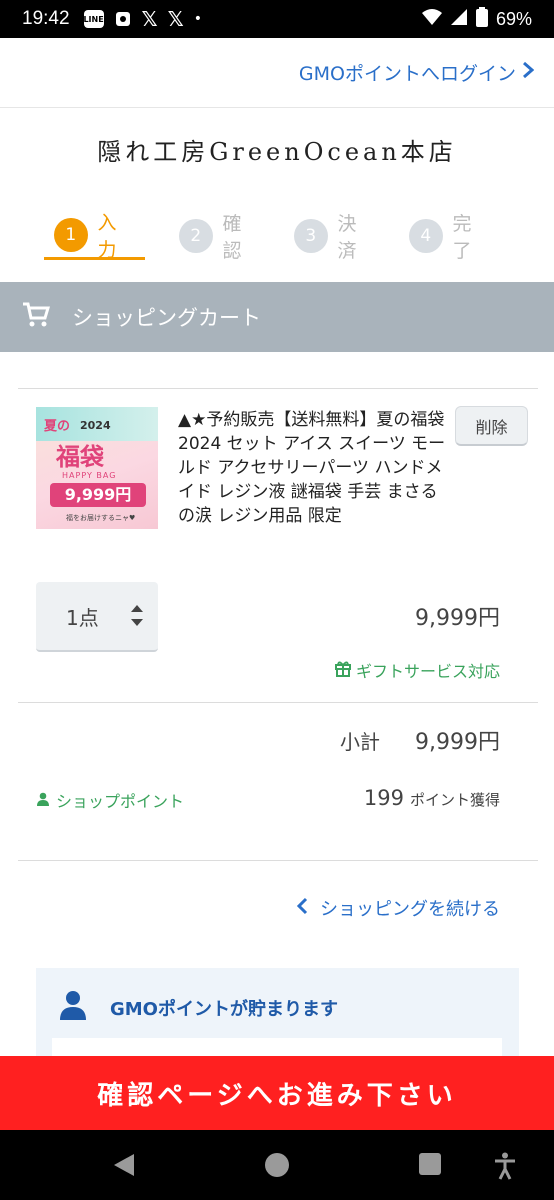 Image resolution: width=554 pixels, height=1200 pixels. What do you see at coordinates (232, 237) in the screenshot?
I see `step-label: 確認` at bounding box center [232, 237].